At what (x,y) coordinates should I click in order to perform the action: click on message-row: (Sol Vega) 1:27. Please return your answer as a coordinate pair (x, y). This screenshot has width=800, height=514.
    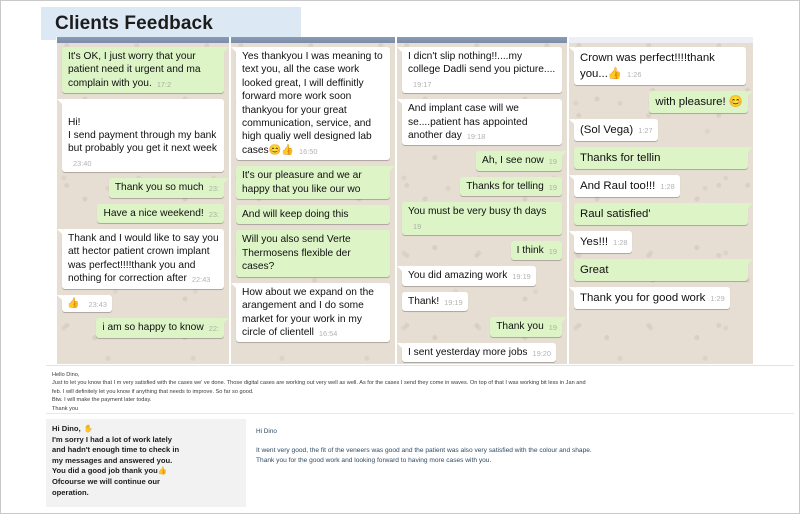
    Looking at the image, I should click on (658, 133).